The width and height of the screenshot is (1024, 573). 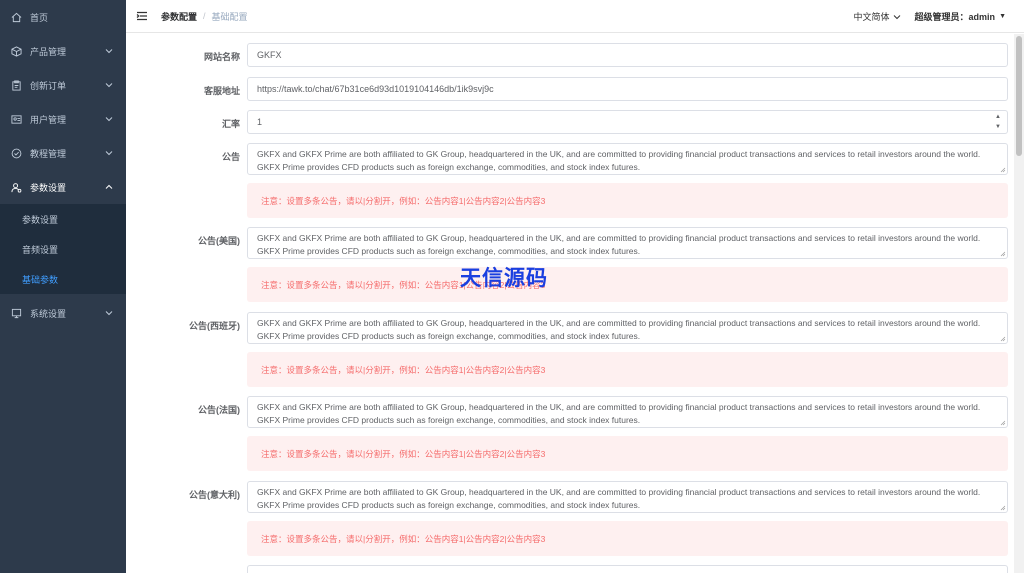 I want to click on rate-stepper: ▲ ▼, so click(x=998, y=122).